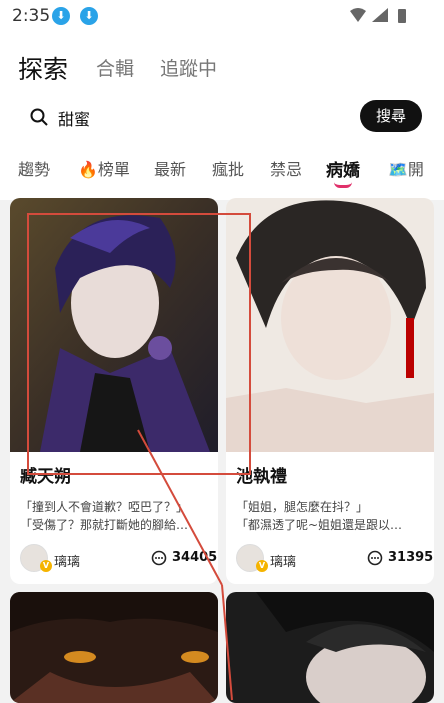  I want to click on category-yandere: 病嬌, so click(343, 168).